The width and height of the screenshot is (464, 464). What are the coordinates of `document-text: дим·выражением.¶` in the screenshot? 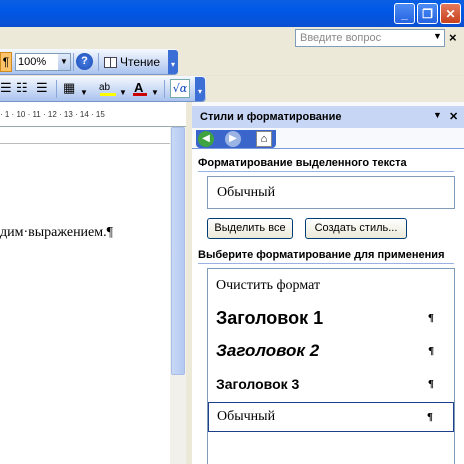 It's located at (56, 233).